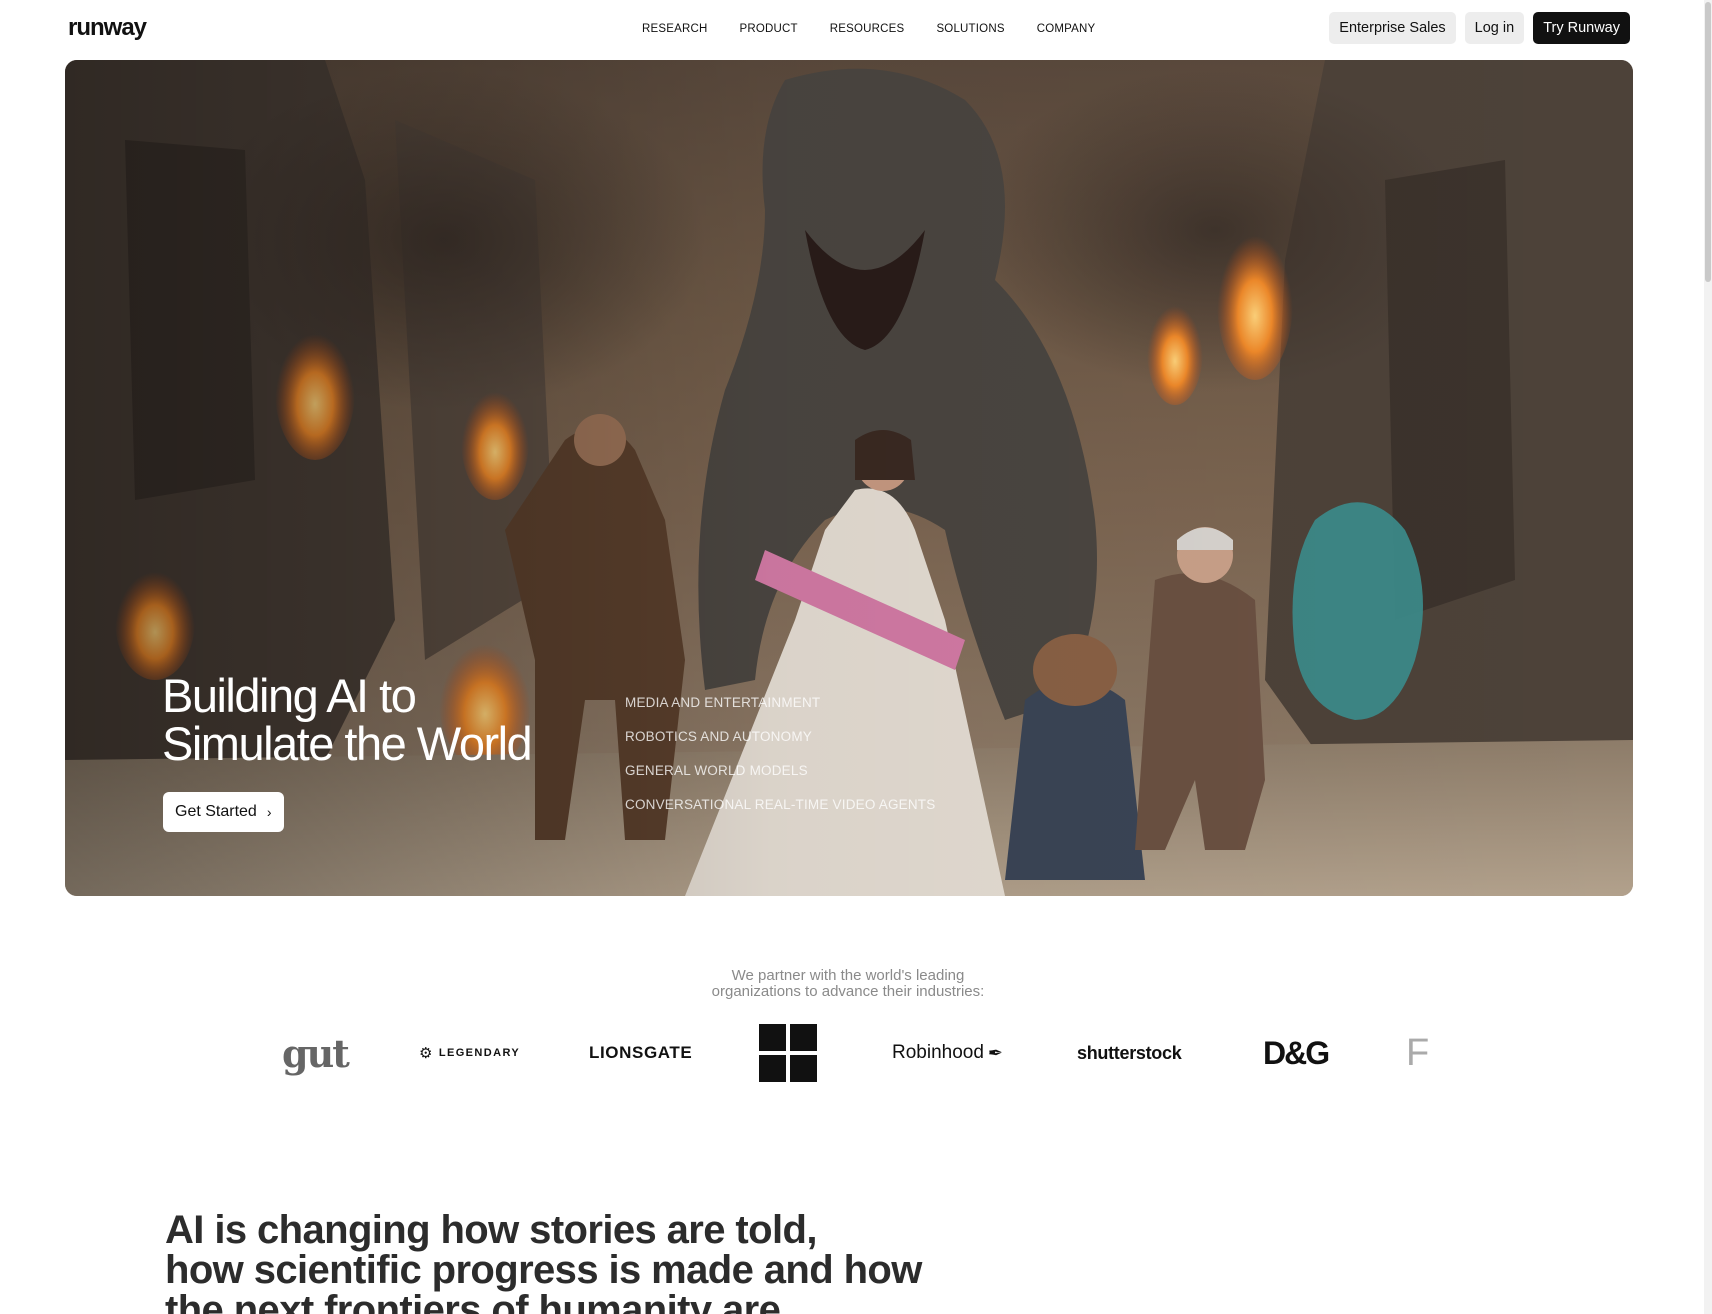  Describe the element at coordinates (675, 29) in the screenshot. I see `nav-research: RESEARCH` at that location.